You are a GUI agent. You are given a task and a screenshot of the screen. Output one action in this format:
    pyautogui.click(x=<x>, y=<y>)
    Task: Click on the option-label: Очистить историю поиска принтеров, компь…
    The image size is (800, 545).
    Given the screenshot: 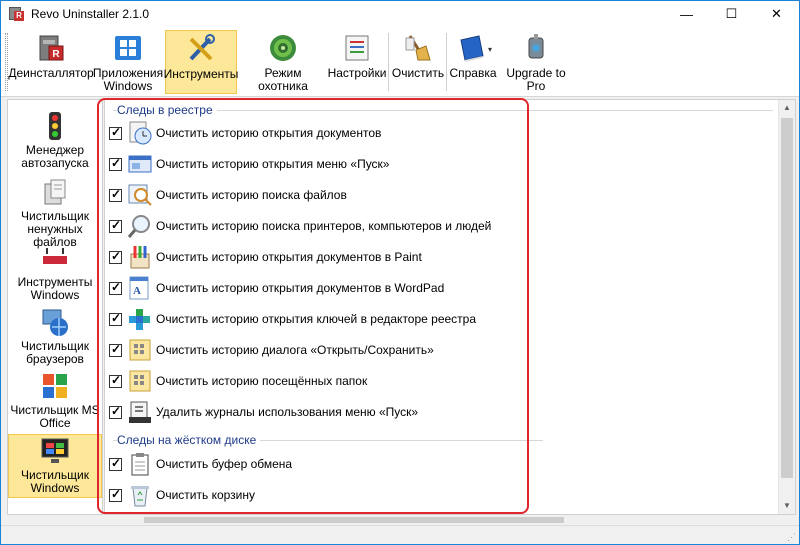 What is the action you would take?
    pyautogui.click(x=324, y=226)
    